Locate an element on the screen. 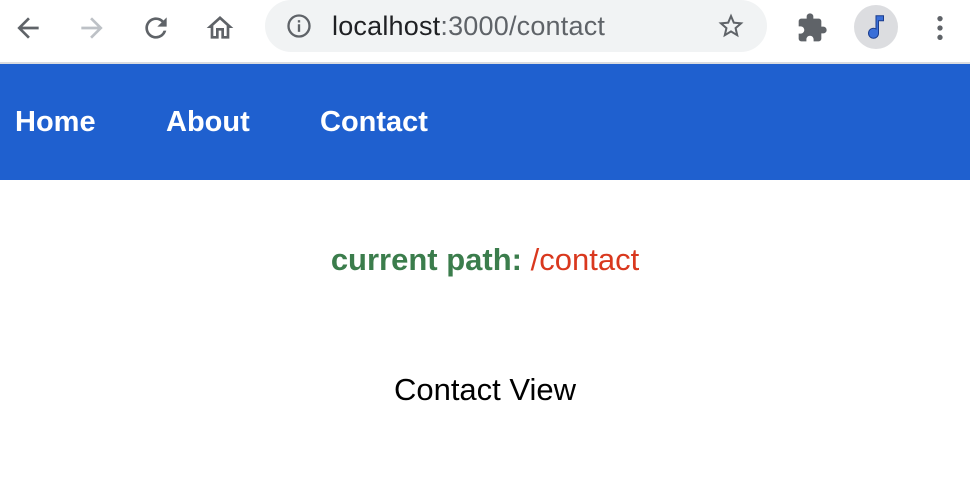 Image resolution: width=970 pixels, height=488 pixels. profile-avatar is located at coordinates (876, 27).